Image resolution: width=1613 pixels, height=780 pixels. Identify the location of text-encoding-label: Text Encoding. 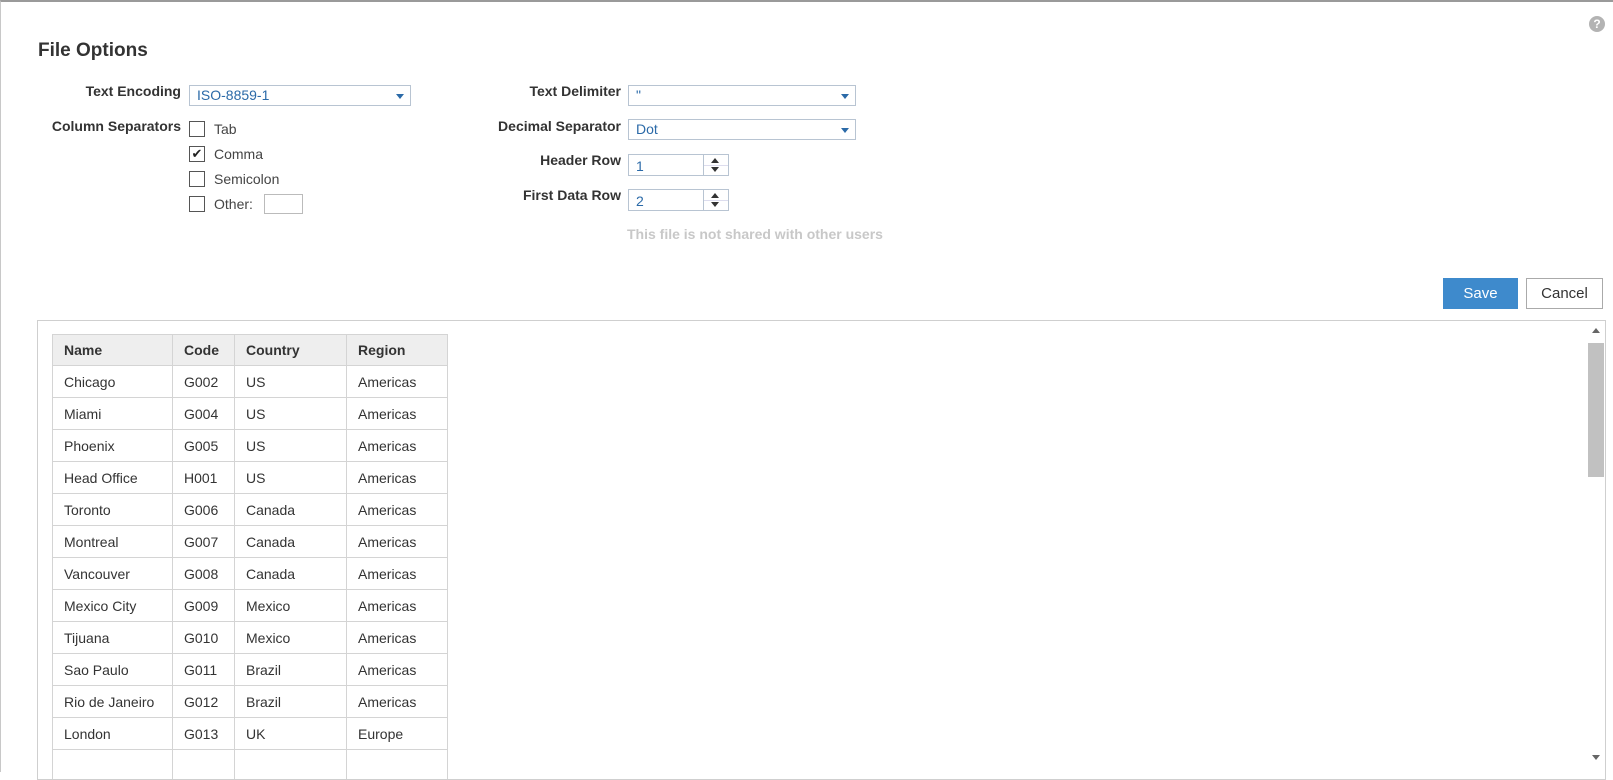
(111, 91).